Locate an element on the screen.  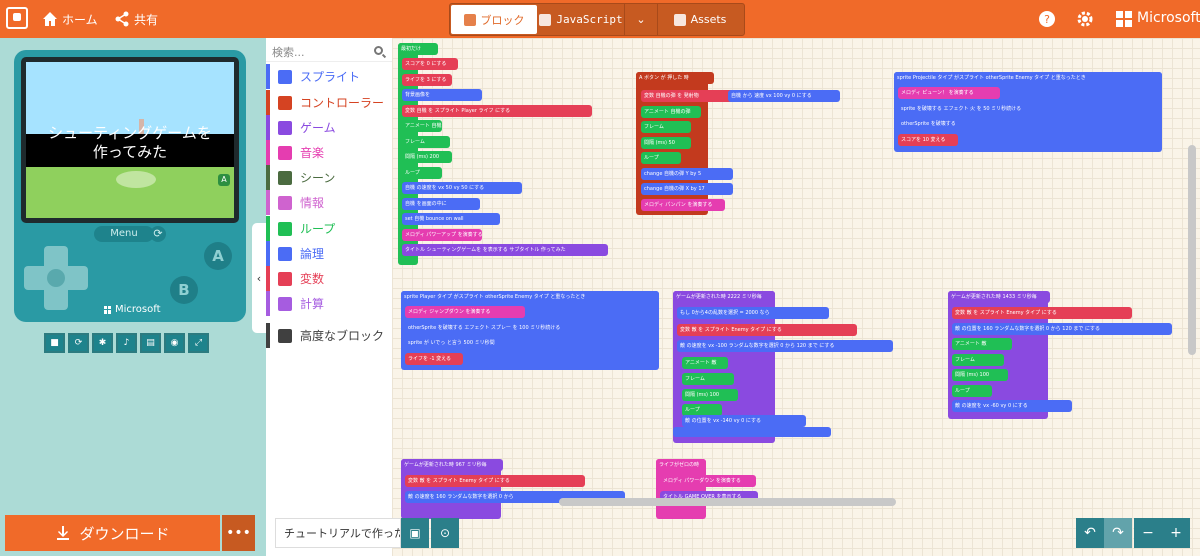
stack1-block: タイトル シューティングゲームを を表示する サブタイトル 作ってみた is located at coordinates (505, 250).